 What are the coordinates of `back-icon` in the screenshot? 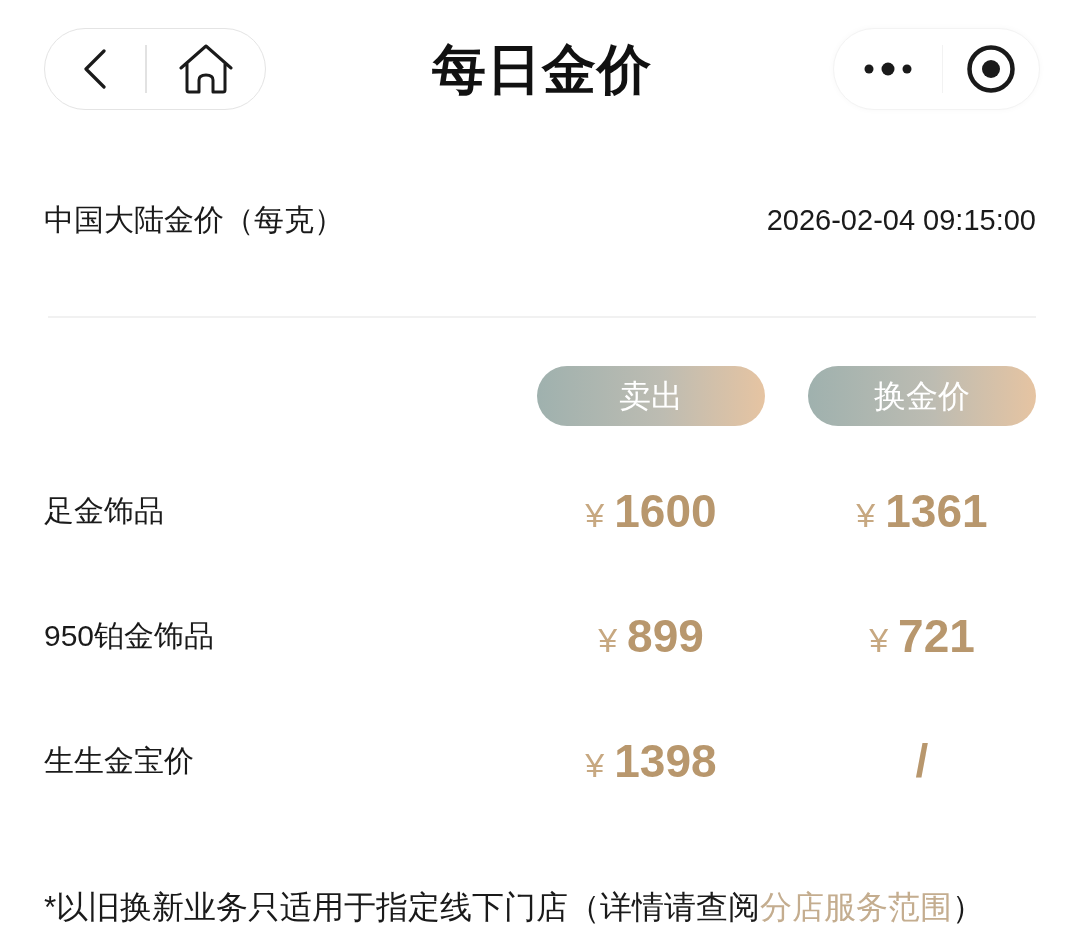 It's located at (95, 69).